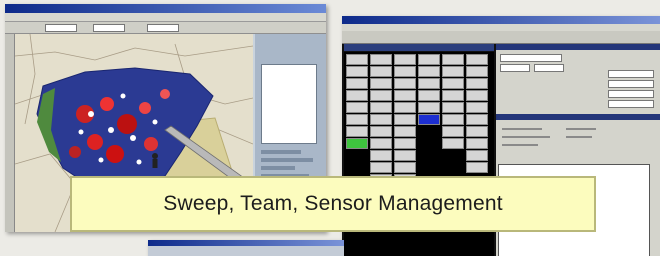  I want to click on detail-panel-header, so click(578, 47).